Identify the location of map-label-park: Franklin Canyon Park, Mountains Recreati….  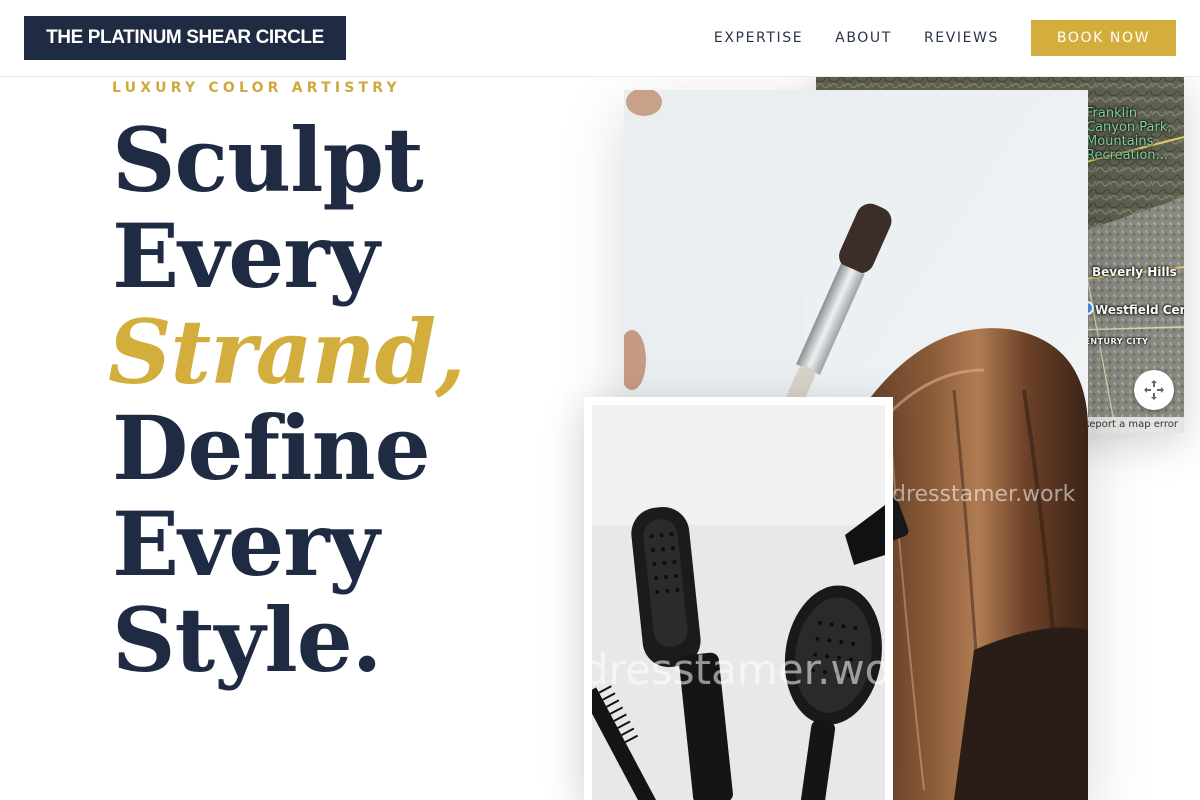
(1129, 134).